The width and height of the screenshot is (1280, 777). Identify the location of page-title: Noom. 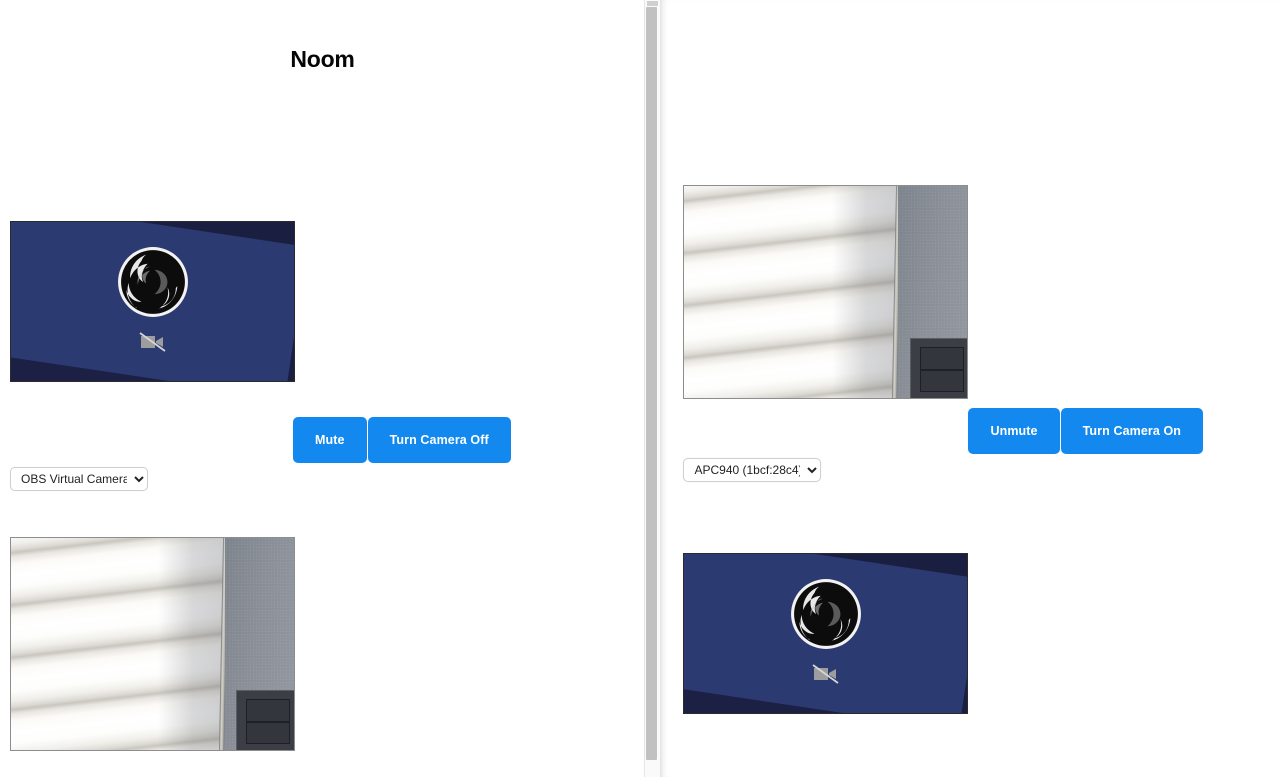
(322, 59).